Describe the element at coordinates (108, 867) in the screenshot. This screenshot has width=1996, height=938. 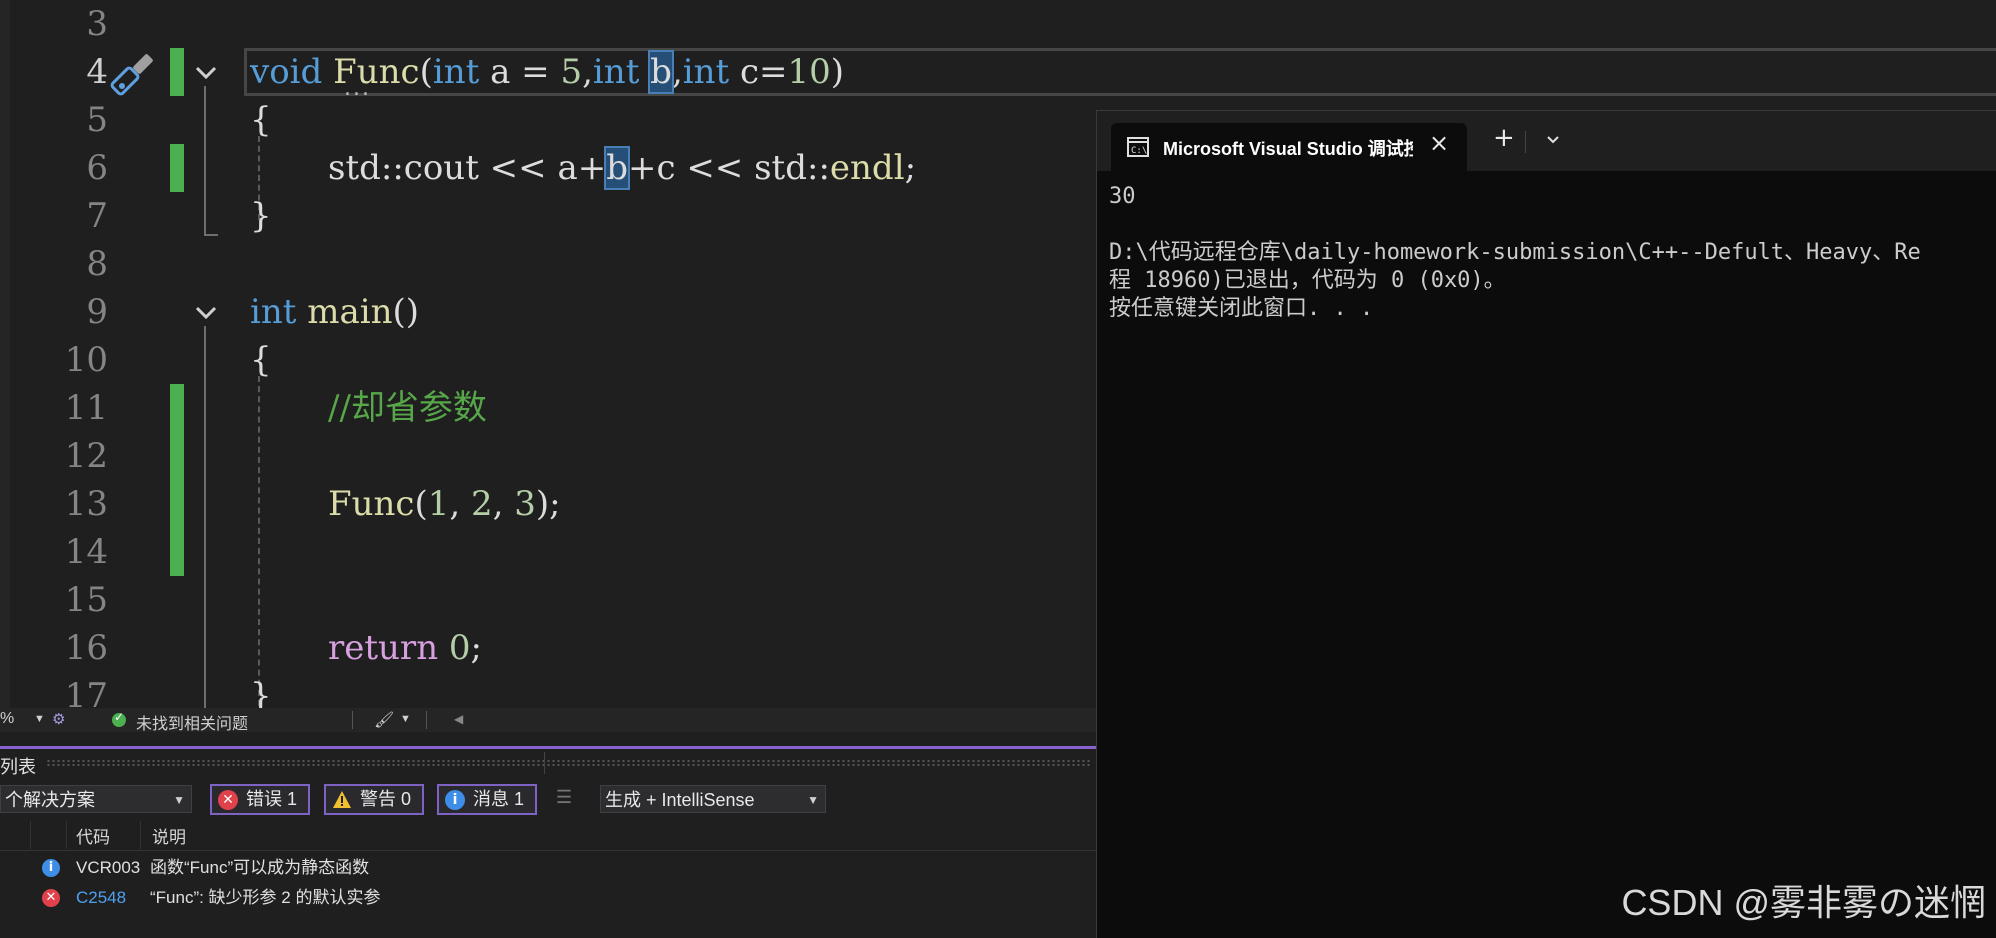
I see `row-code: VCR003` at that location.